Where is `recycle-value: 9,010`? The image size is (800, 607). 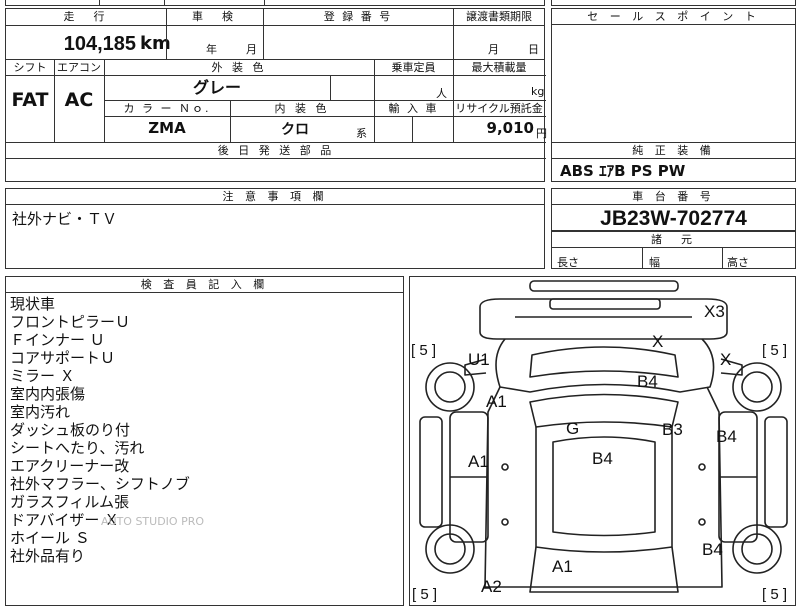 recycle-value: 9,010 is located at coordinates (510, 128).